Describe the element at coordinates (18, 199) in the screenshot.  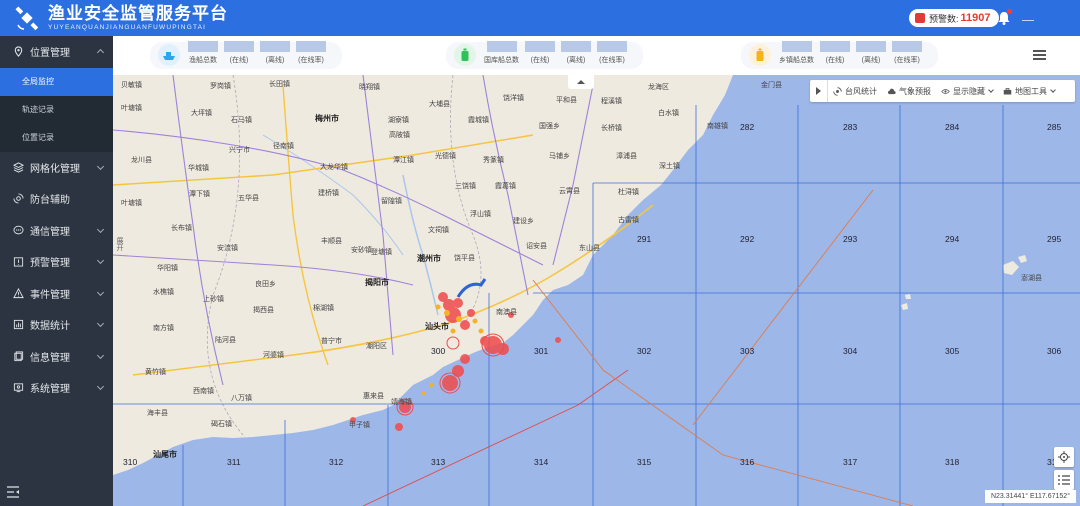
I see `typhoon-icon` at that location.